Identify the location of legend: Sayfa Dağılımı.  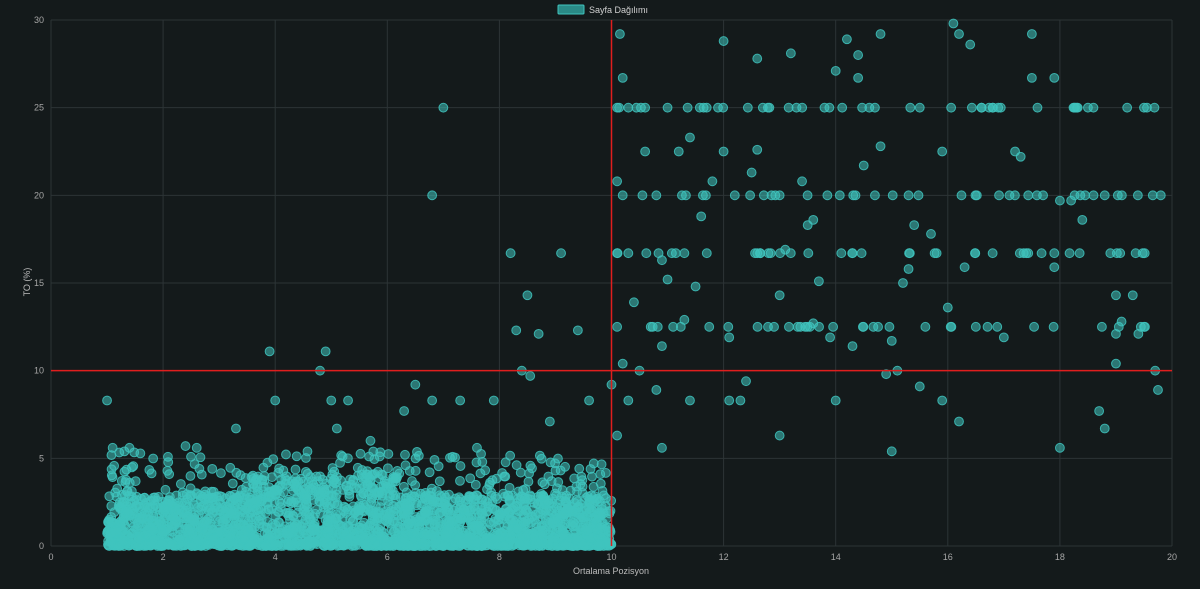
(602, 9).